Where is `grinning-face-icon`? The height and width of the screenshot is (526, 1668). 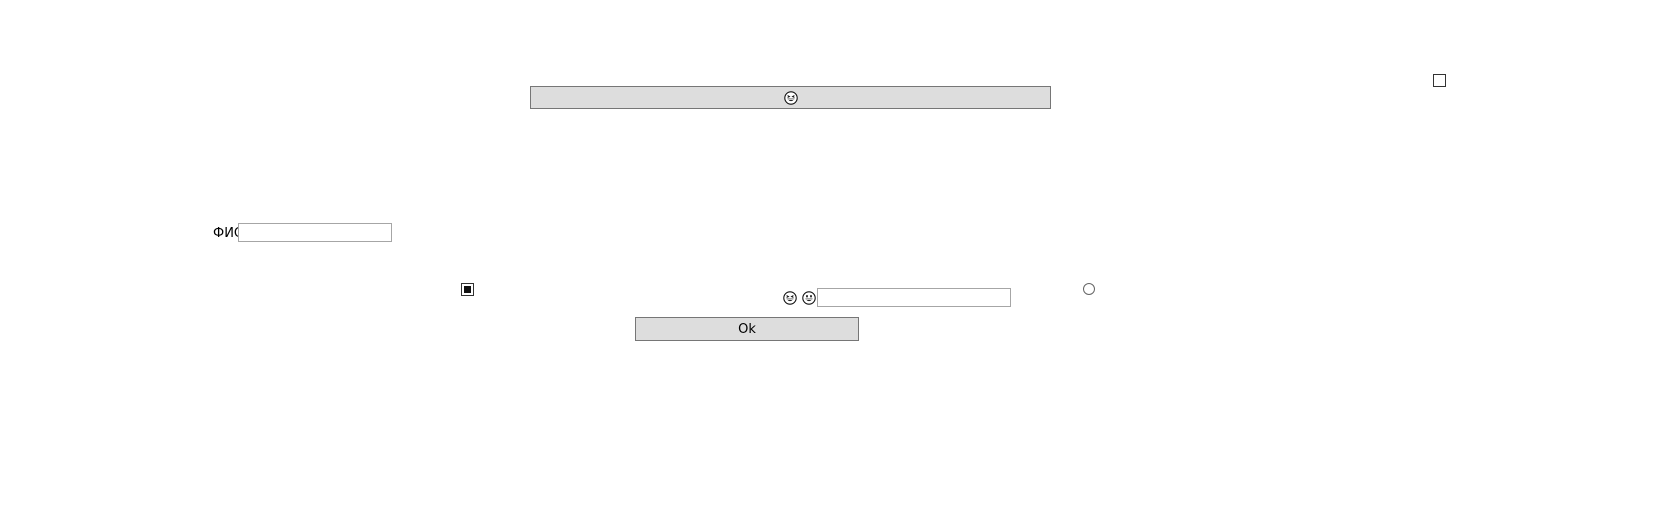 grinning-face-icon is located at coordinates (809, 298).